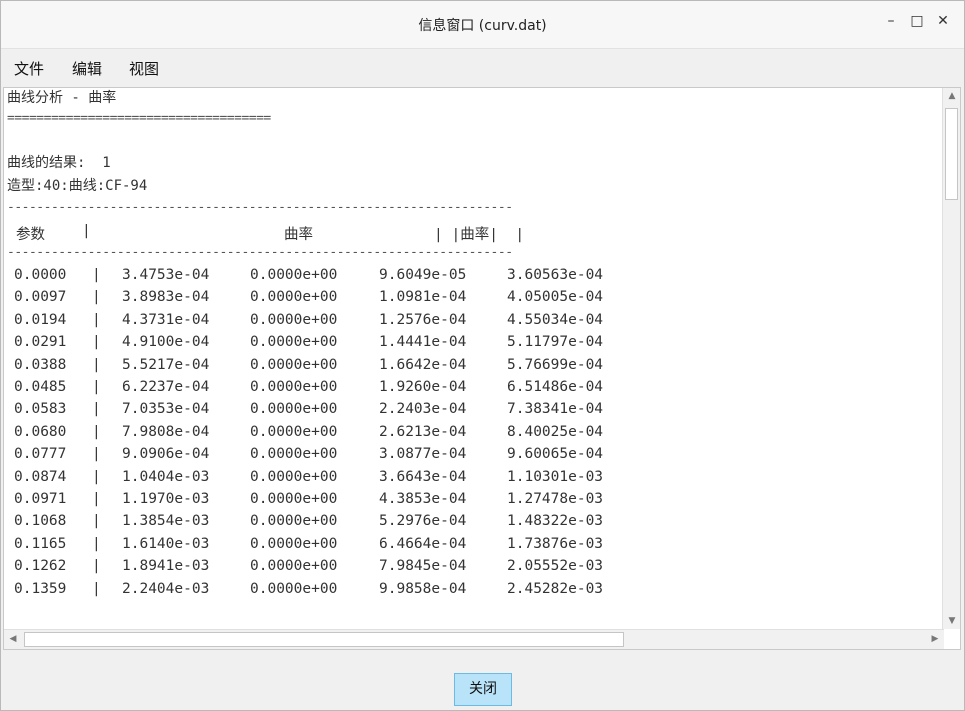 Image resolution: width=965 pixels, height=711 pixels. Describe the element at coordinates (87, 68) in the screenshot. I see `menu-edit: 编辑` at that location.